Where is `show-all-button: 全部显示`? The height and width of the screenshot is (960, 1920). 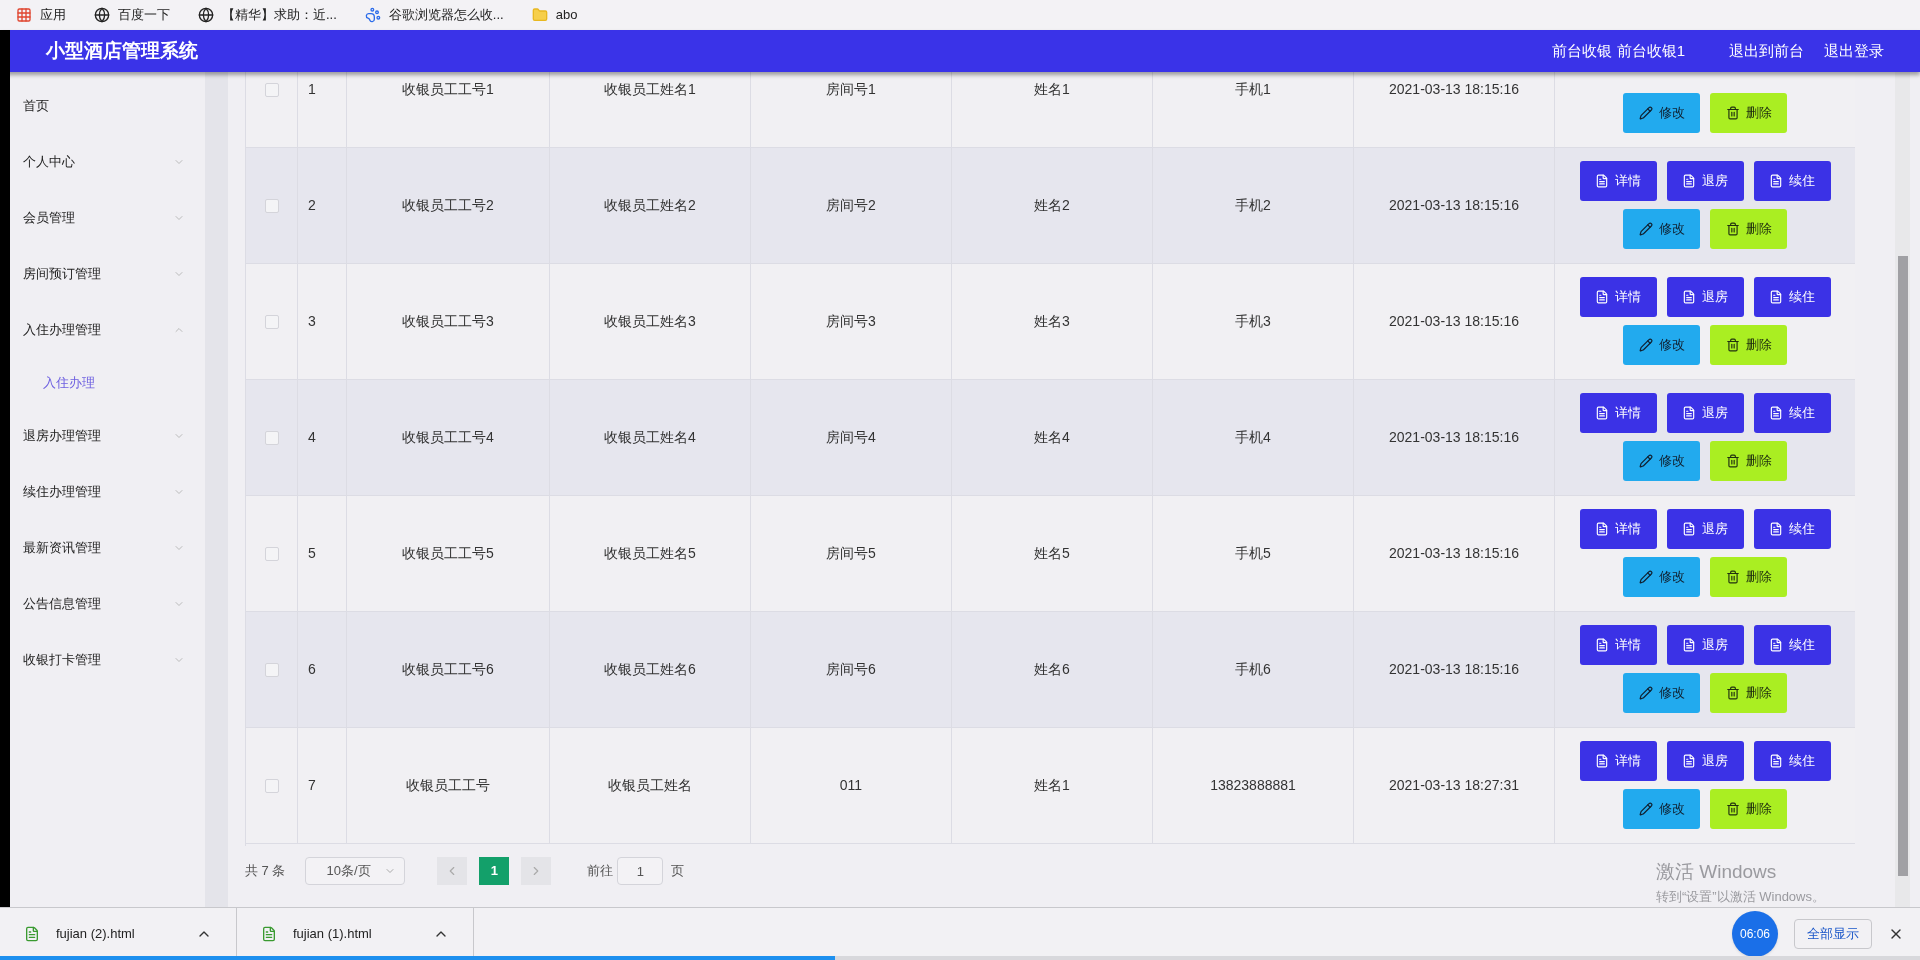
show-all-button: 全部显示 is located at coordinates (1833, 934).